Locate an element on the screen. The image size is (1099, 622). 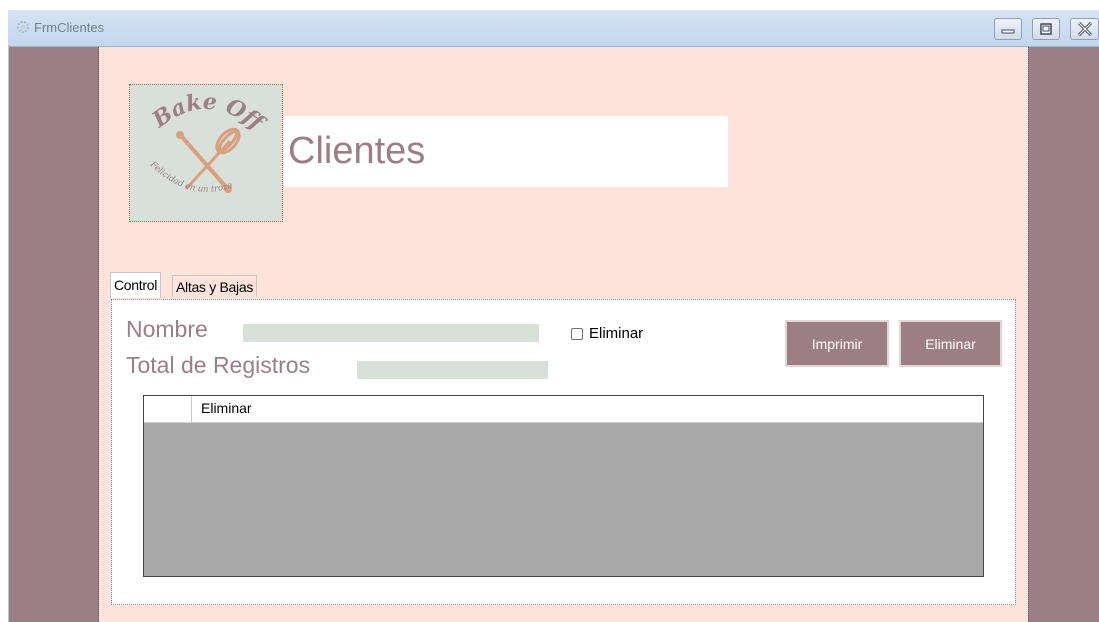
window-title: FrmClientes is located at coordinates (69, 27).